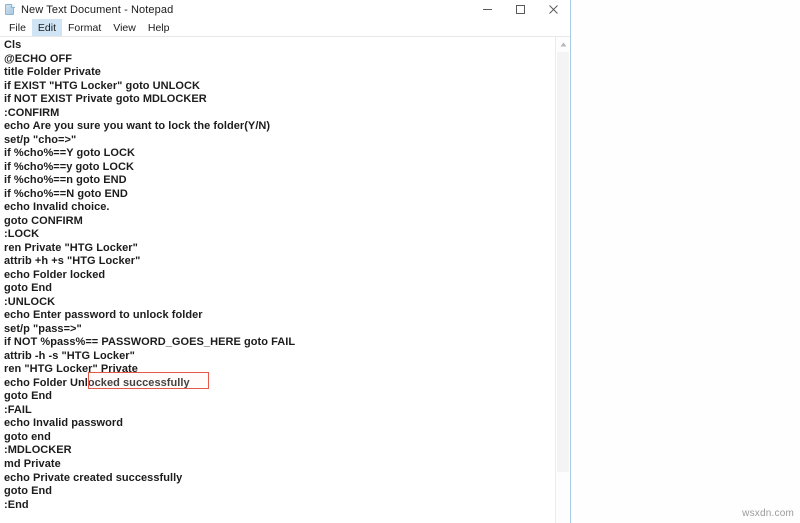 The width and height of the screenshot is (800, 523). Describe the element at coordinates (27, 436) in the screenshot. I see `code-line: goto end` at that location.